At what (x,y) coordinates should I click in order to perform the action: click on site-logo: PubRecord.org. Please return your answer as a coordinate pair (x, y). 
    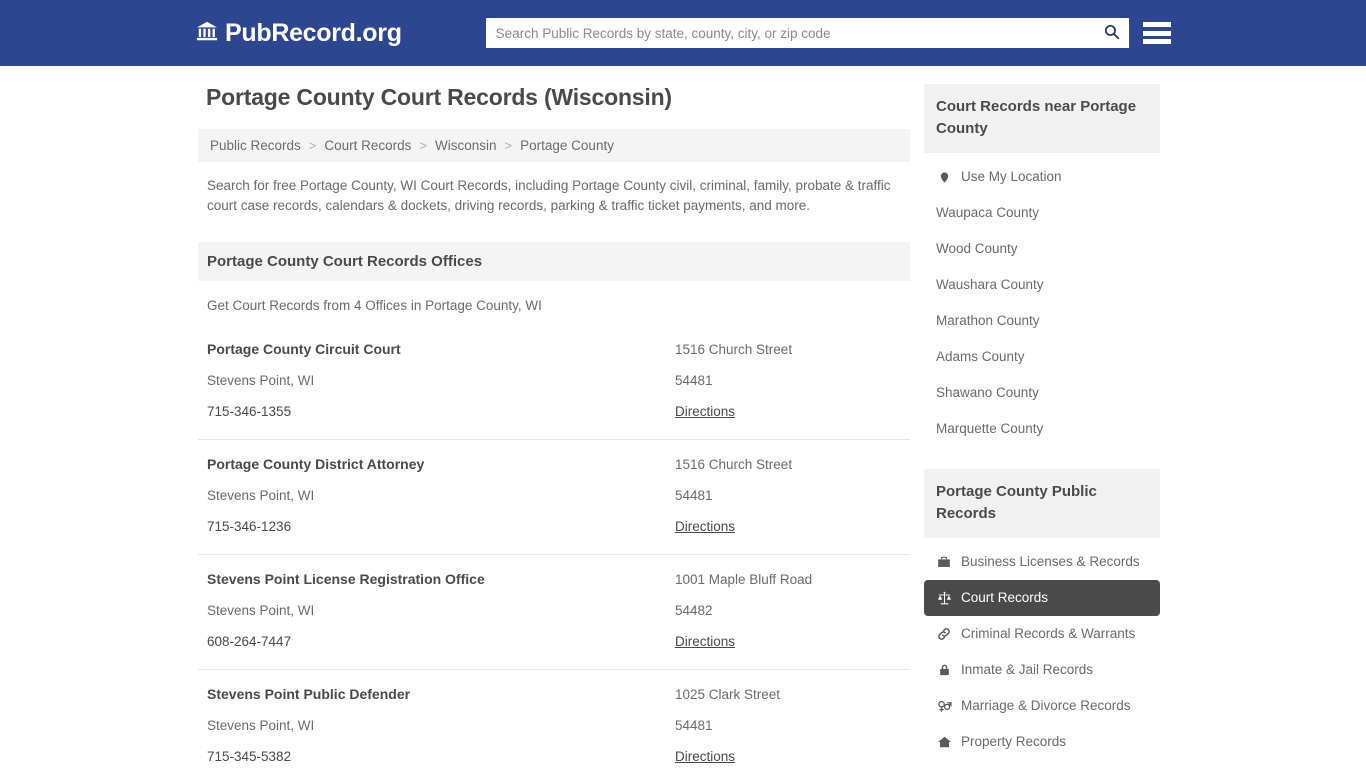
    Looking at the image, I should click on (299, 33).